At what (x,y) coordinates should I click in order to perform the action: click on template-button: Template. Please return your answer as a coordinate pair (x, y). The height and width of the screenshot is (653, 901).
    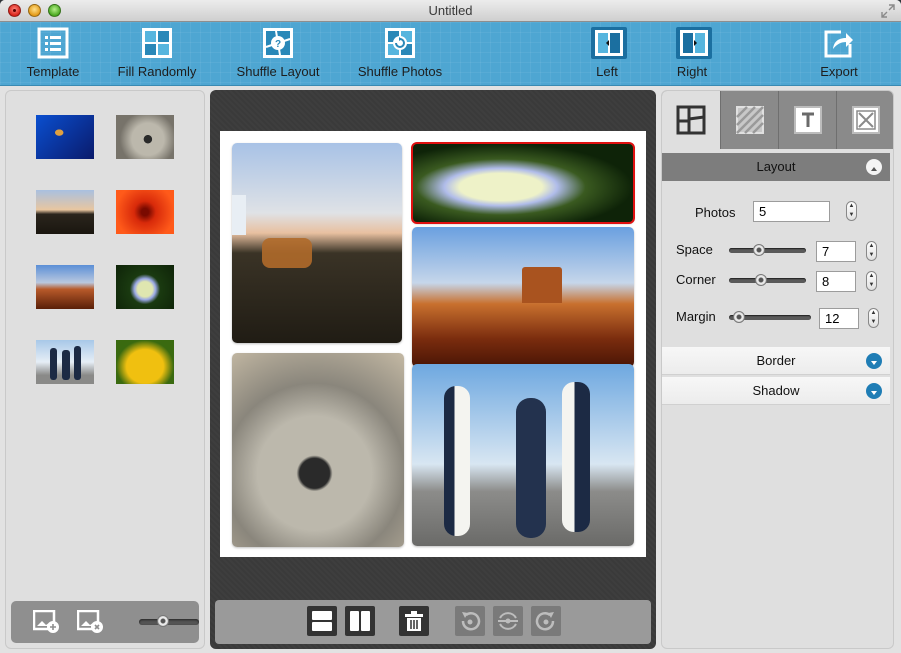
    Looking at the image, I should click on (53, 54).